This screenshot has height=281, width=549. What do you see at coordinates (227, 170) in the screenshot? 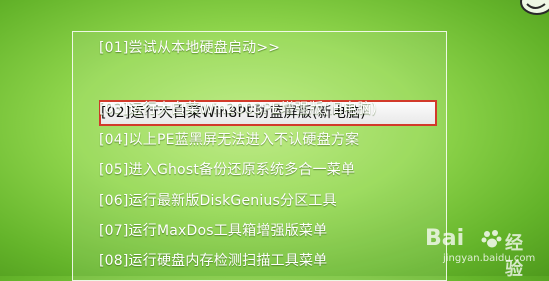
I see `menu-item-05: [05]进入Ghost备份还原系统多合一菜单` at bounding box center [227, 170].